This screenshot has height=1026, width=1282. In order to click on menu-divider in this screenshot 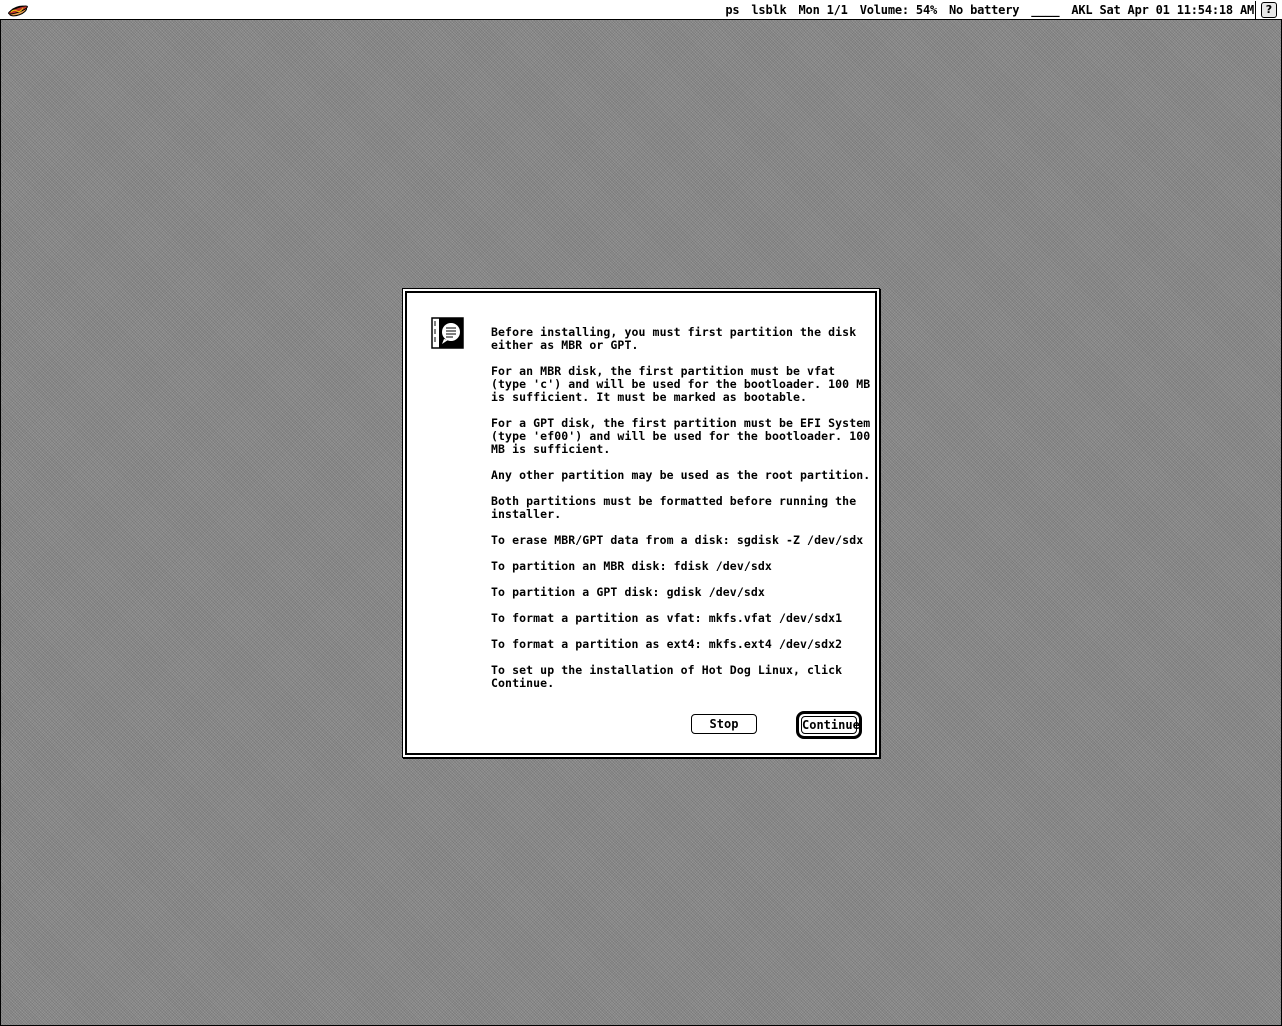, I will do `click(1255, 10)`.